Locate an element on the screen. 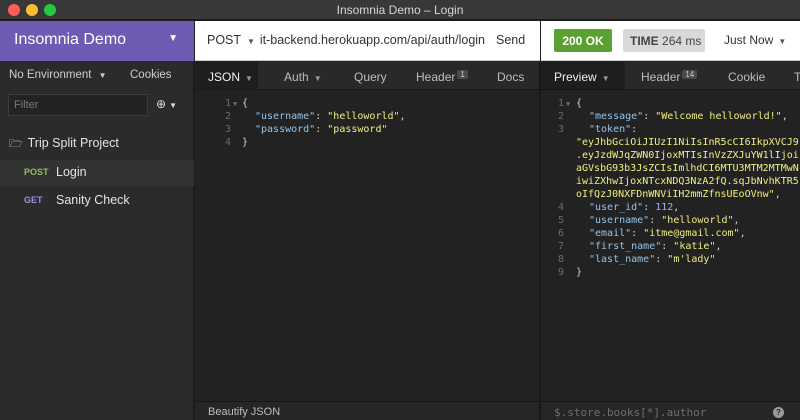  environment-dropdown: No Environment ▼ is located at coordinates (58, 75).